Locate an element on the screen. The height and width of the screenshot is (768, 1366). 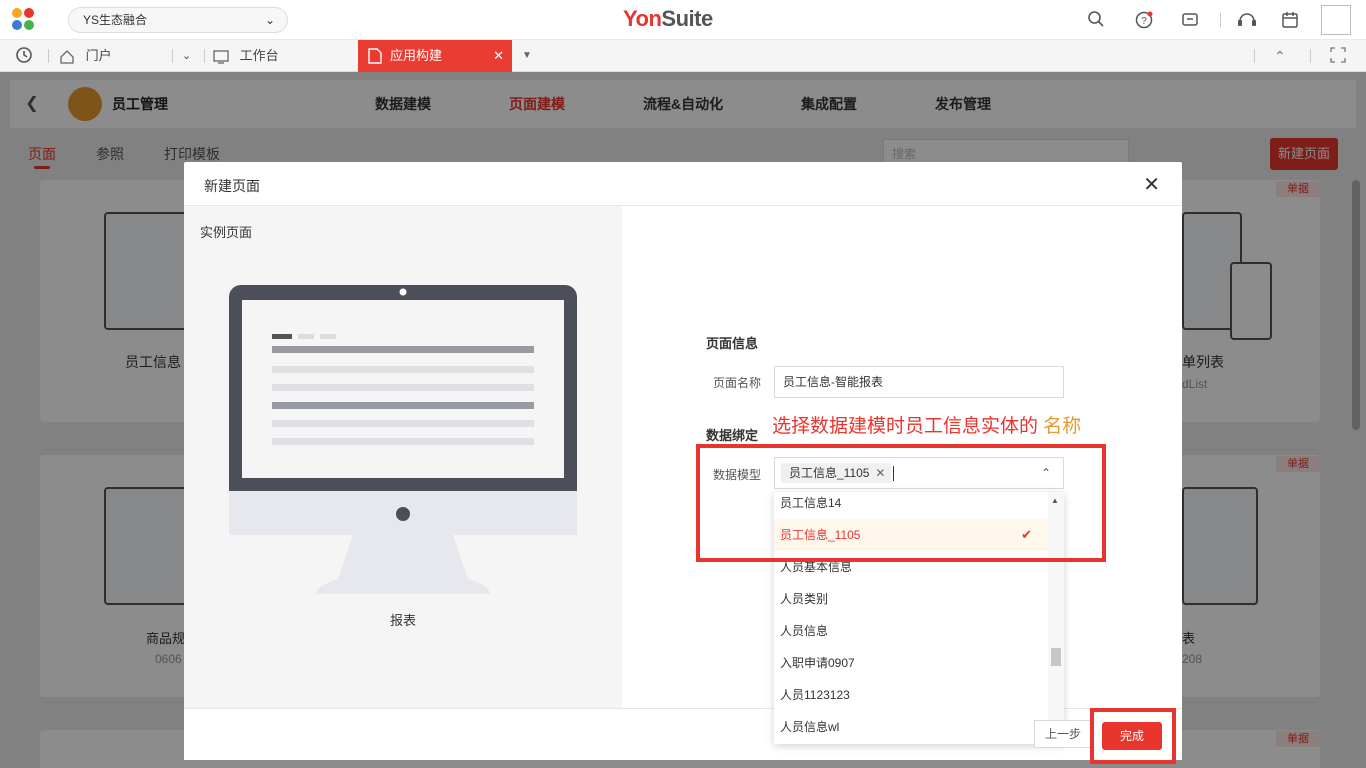
history-icon is located at coordinates (24, 56).